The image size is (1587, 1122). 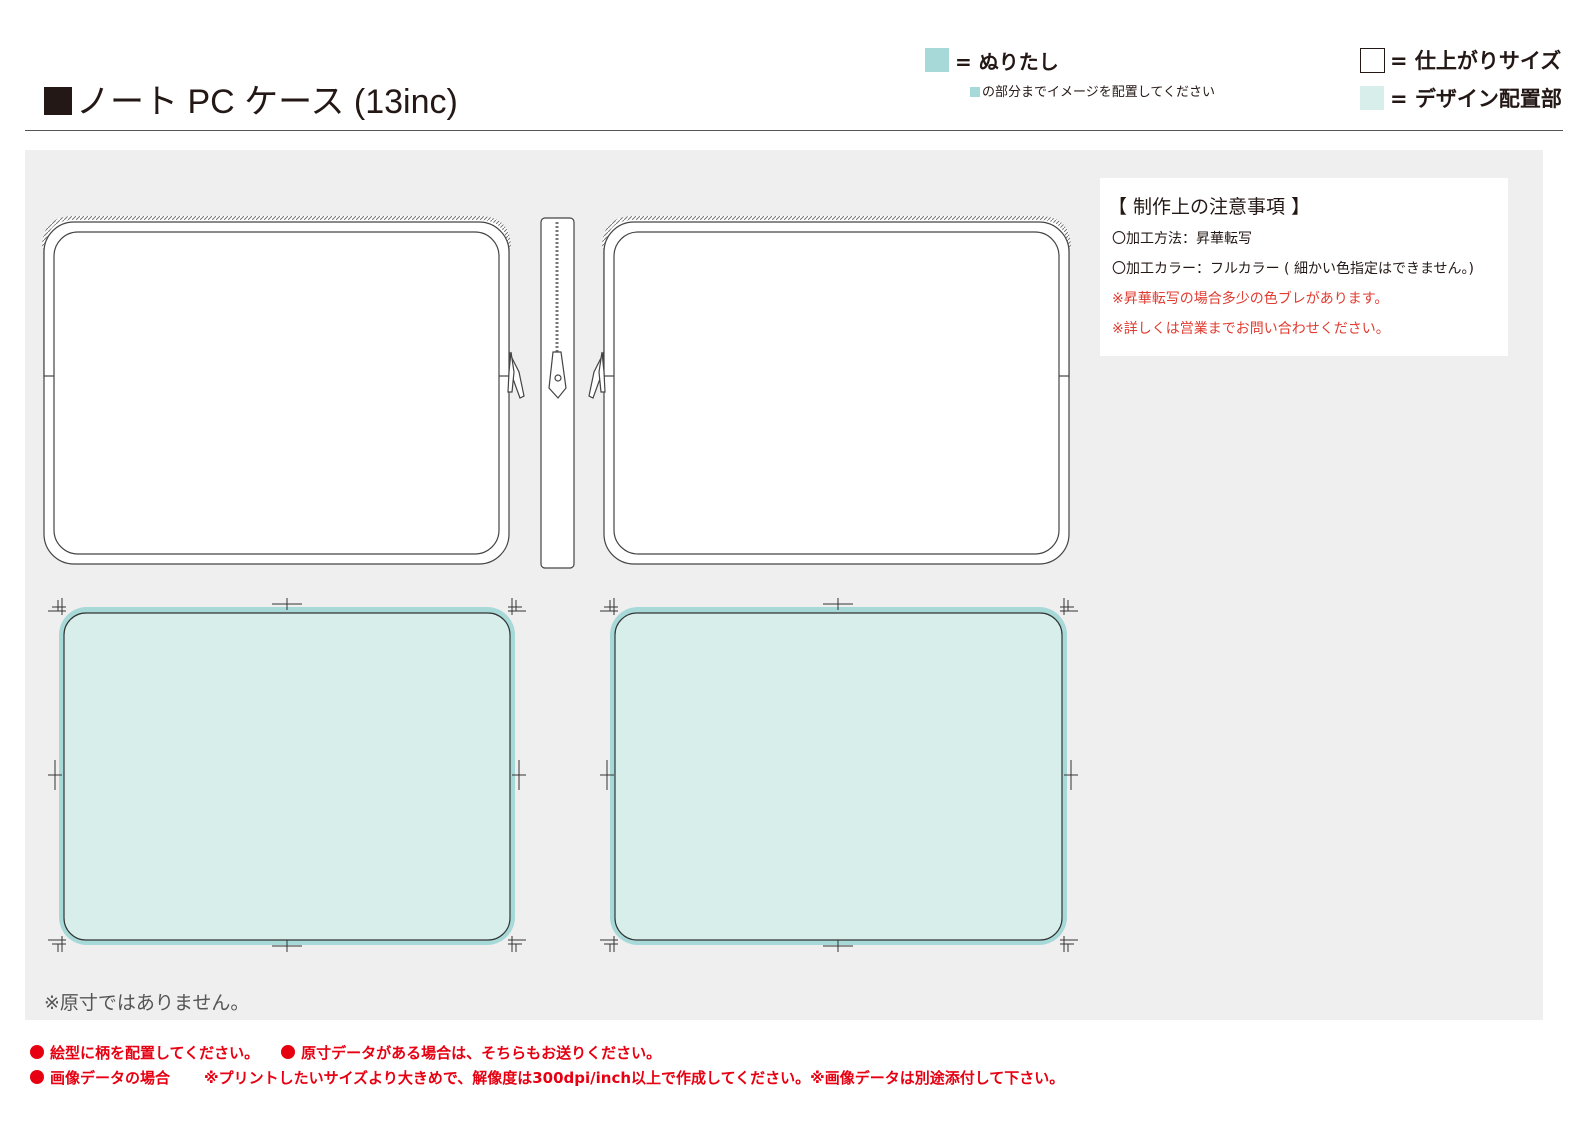 I want to click on print-area-back, so click(x=838, y=776).